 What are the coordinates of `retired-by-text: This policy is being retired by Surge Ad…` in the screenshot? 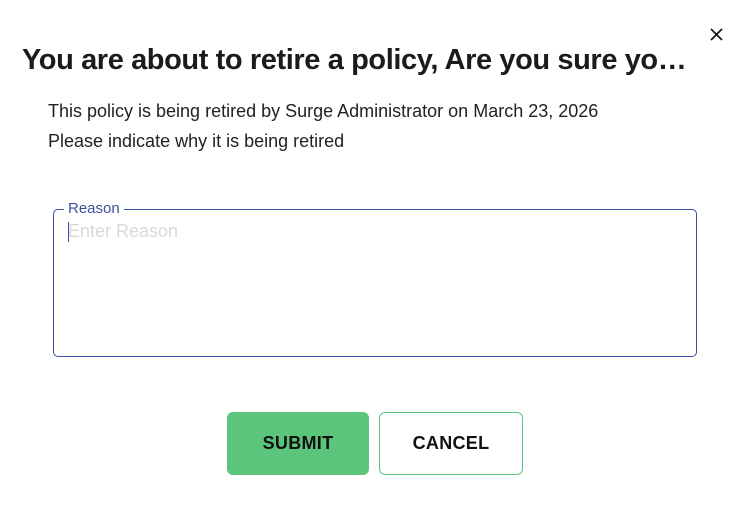 It's located at (323, 111).